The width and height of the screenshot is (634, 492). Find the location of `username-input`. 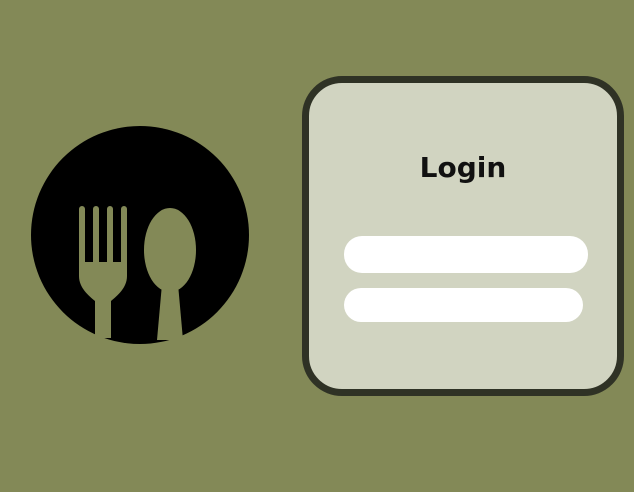

username-input is located at coordinates (466, 254).